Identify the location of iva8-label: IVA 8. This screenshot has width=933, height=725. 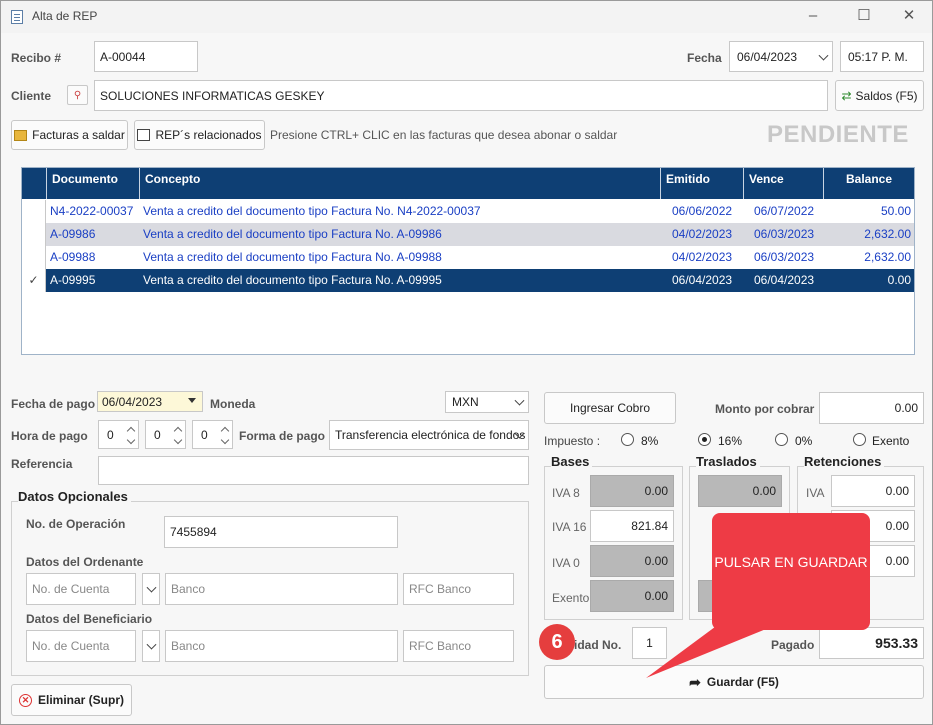
(566, 493).